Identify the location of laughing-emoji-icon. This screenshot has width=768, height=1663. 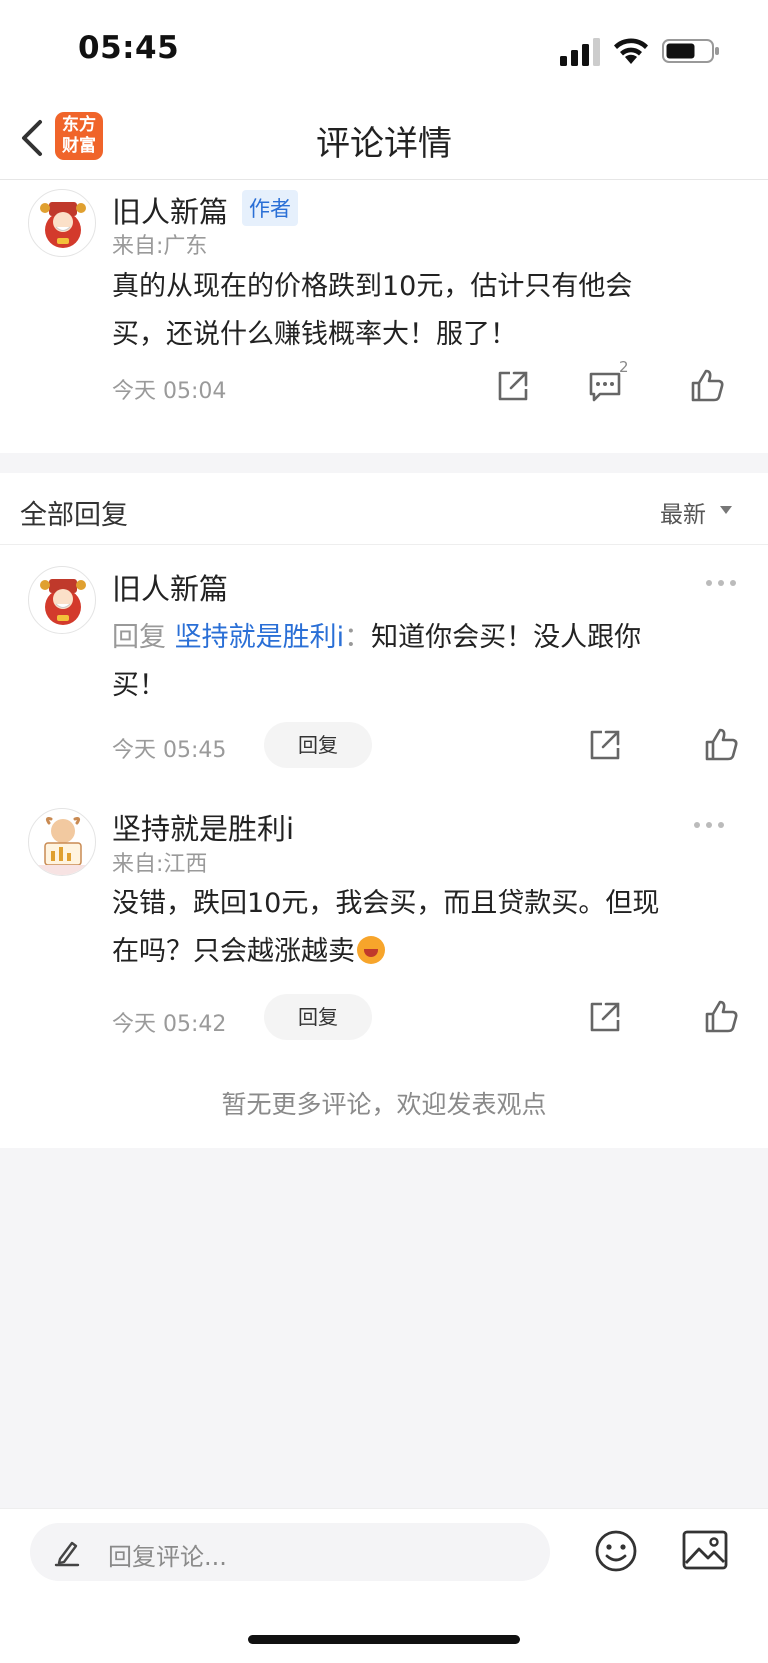
(371, 950).